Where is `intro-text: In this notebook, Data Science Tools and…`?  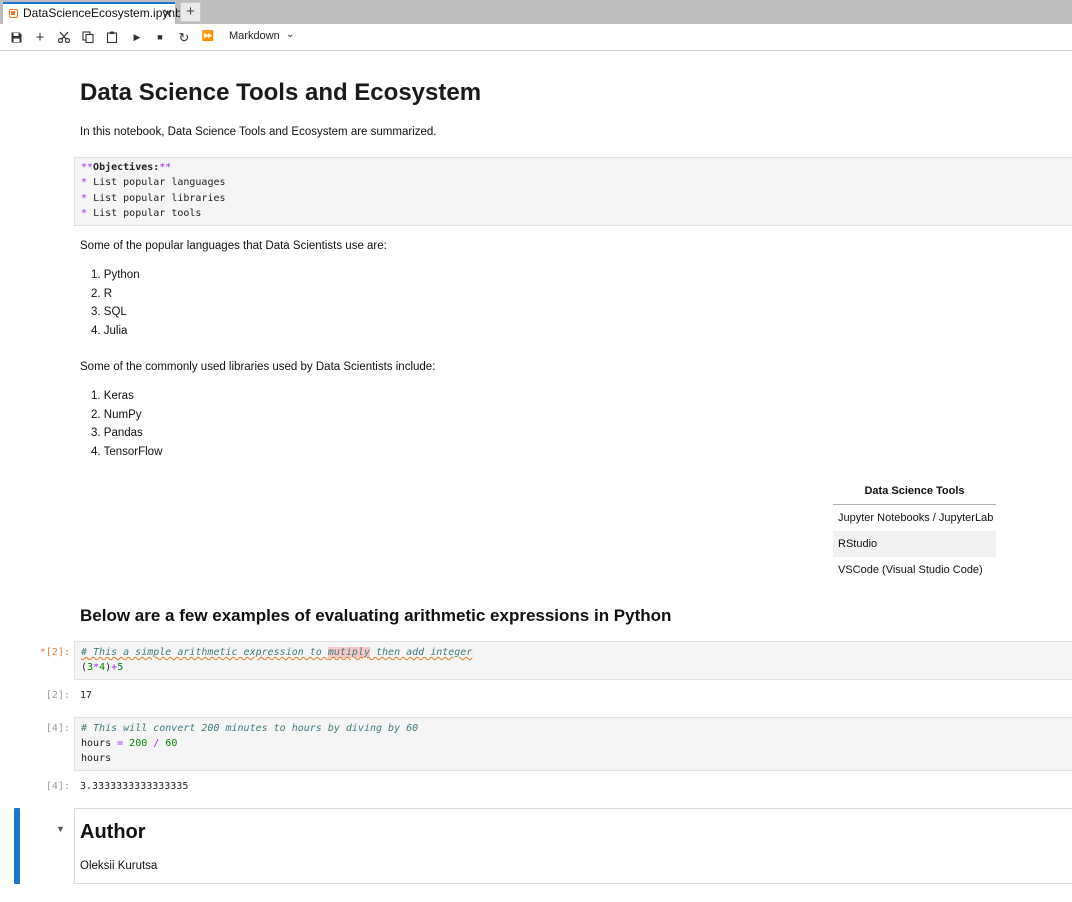 intro-text: In this notebook, Data Science Tools and… is located at coordinates (258, 132).